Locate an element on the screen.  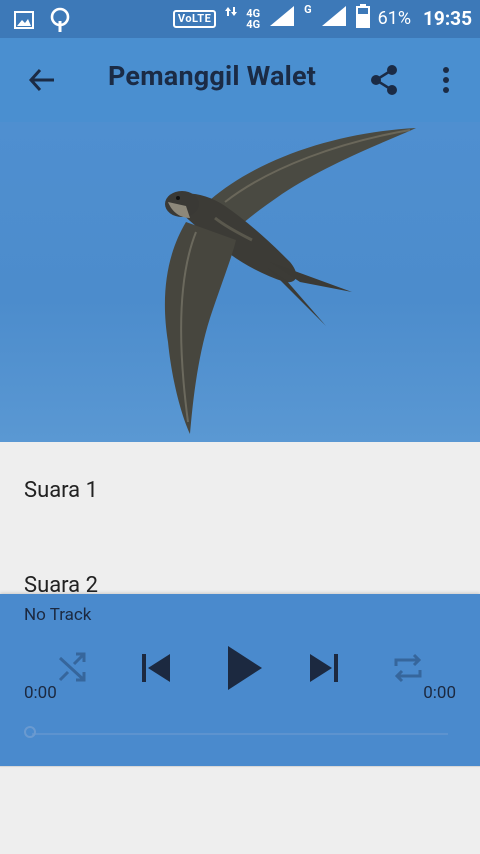
track-item-suara-1: Suara 1 is located at coordinates (61, 490).